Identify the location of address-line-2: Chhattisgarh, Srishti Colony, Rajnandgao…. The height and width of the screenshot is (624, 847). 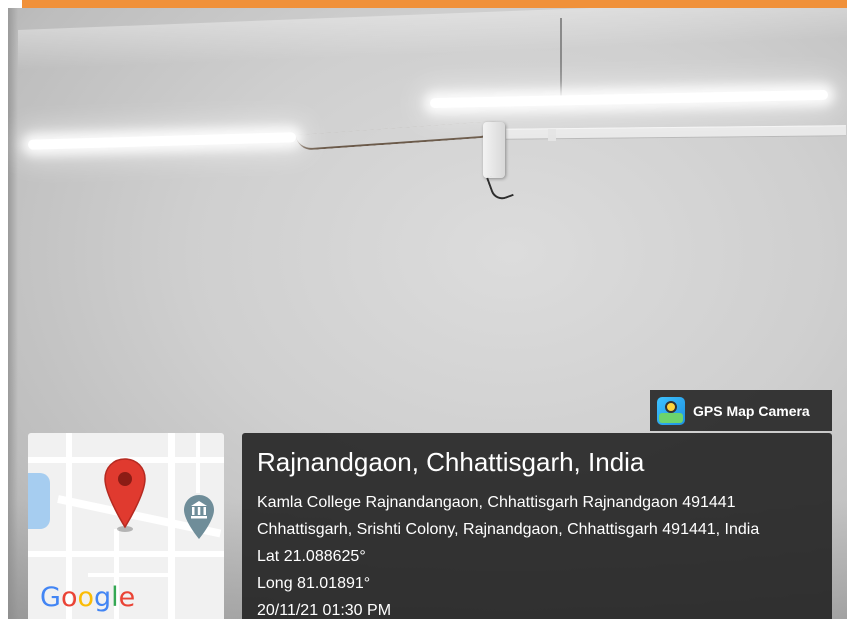
(508, 529).